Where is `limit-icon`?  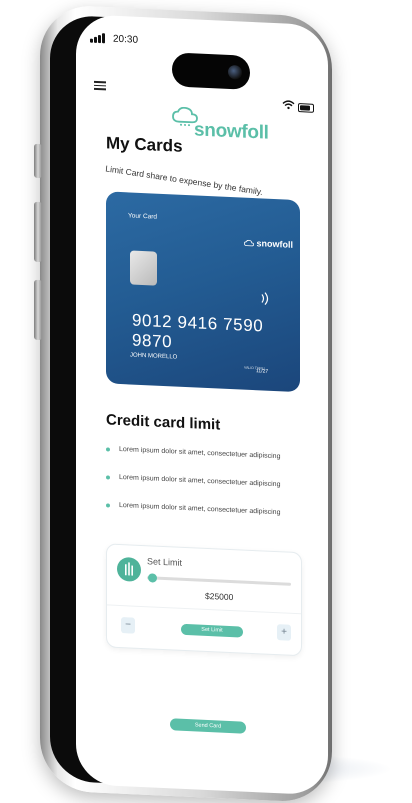
limit-icon is located at coordinates (129, 569).